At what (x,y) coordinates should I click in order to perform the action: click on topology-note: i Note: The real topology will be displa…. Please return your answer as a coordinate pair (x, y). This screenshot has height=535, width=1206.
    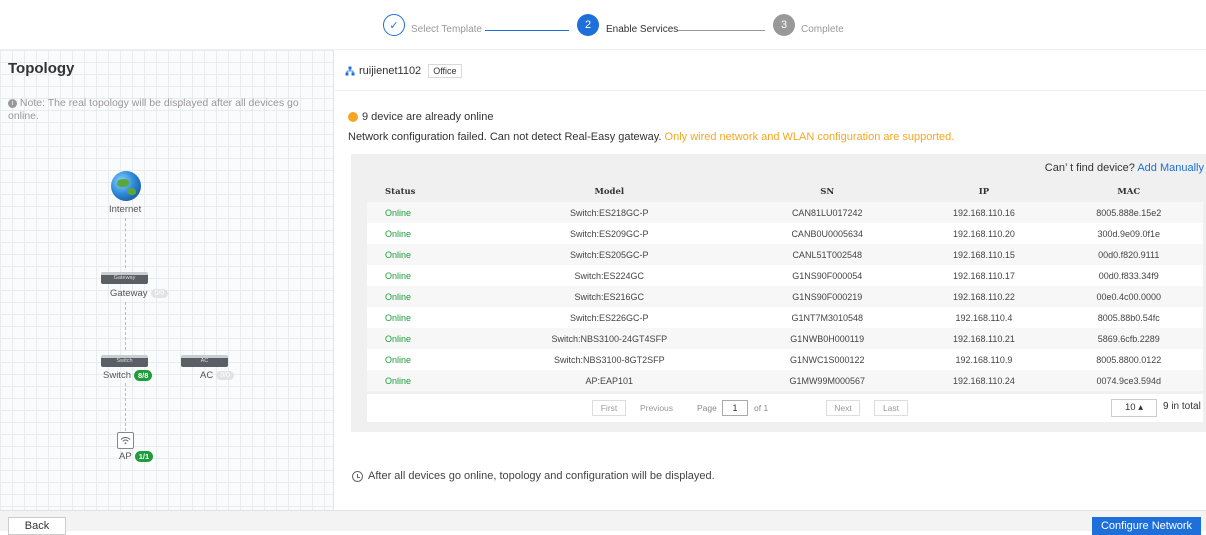
    Looking at the image, I should click on (153, 109).